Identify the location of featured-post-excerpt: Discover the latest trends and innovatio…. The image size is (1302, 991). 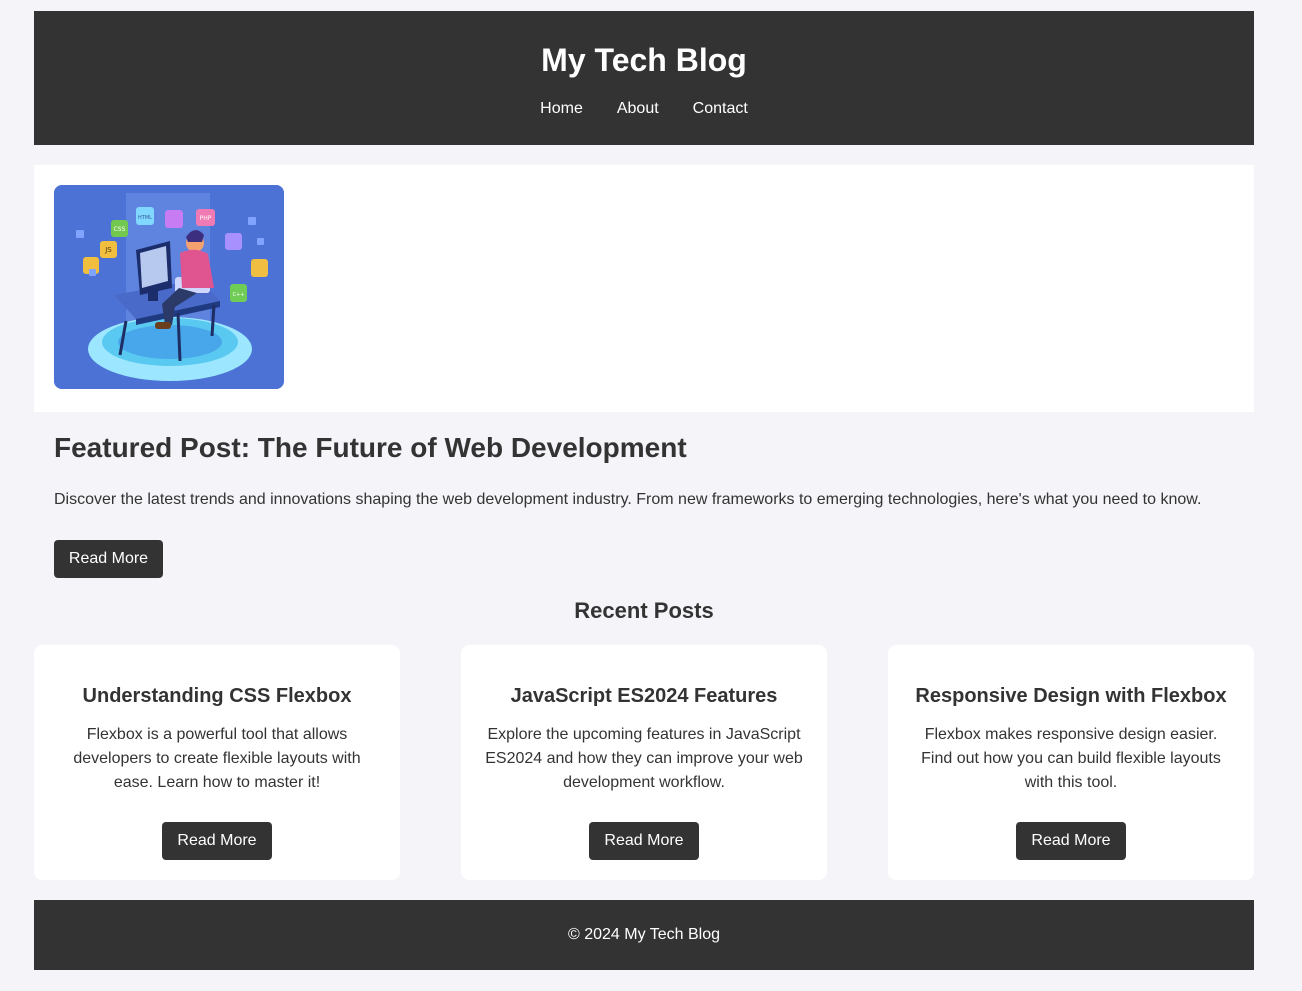
(628, 499).